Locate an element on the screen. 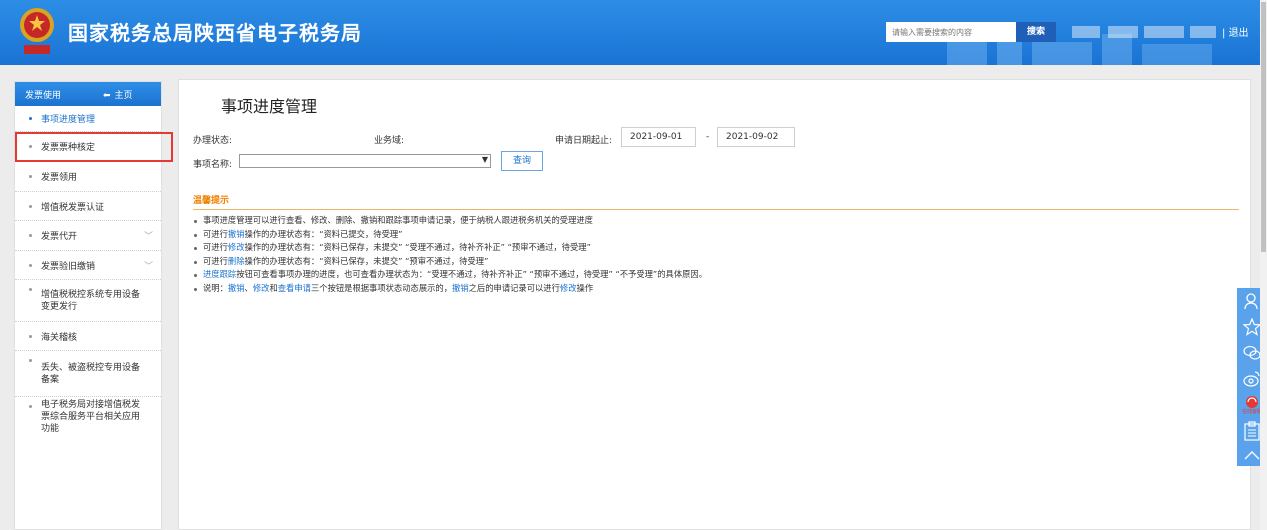 The height and width of the screenshot is (530, 1267). sidebar-header: 发票使用 ⬅ 主页 is located at coordinates (88, 94).